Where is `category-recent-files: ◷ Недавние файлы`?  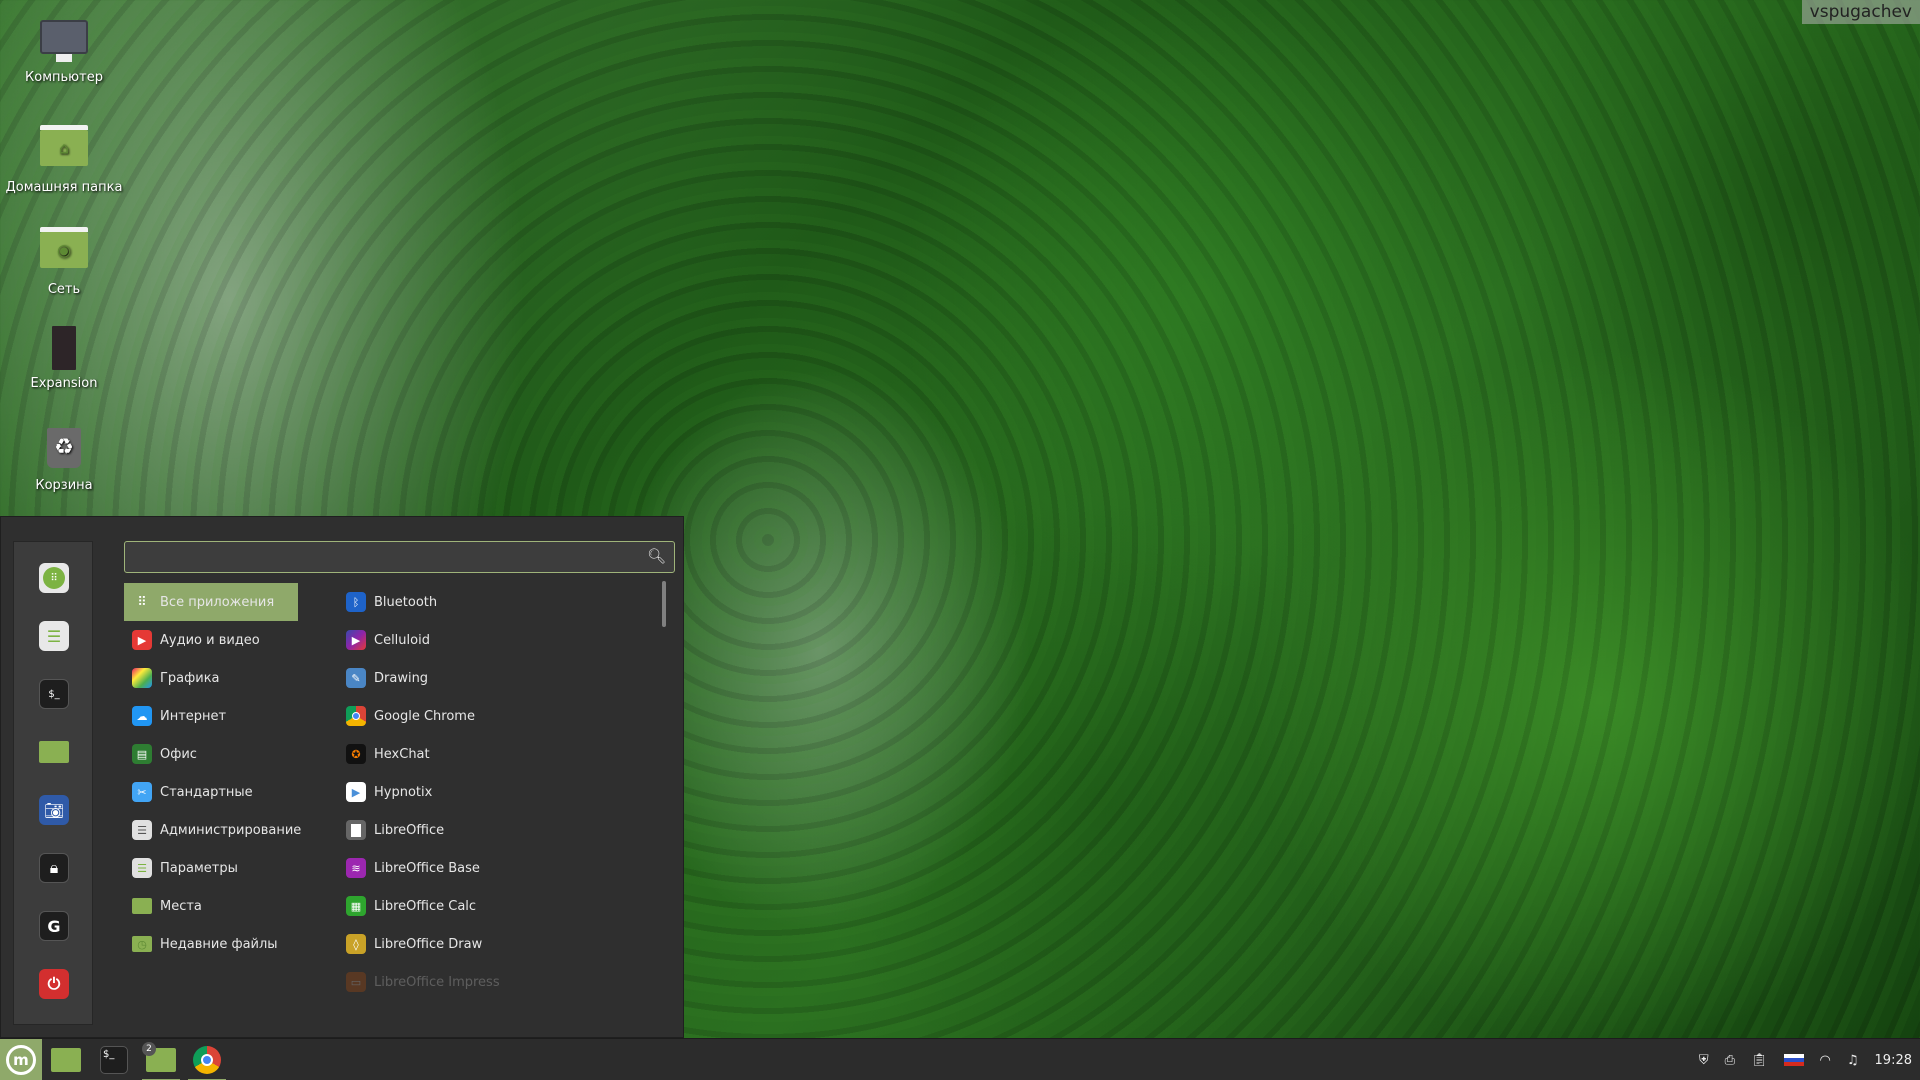 category-recent-files: ◷ Недавние файлы is located at coordinates (211, 944).